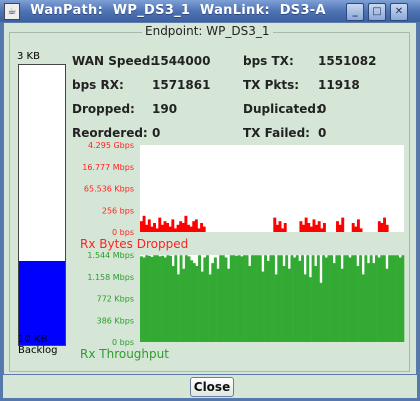 The image size is (420, 401). Describe the element at coordinates (123, 232) in the screenshot. I see `y-tick-label: 0 bps` at that location.